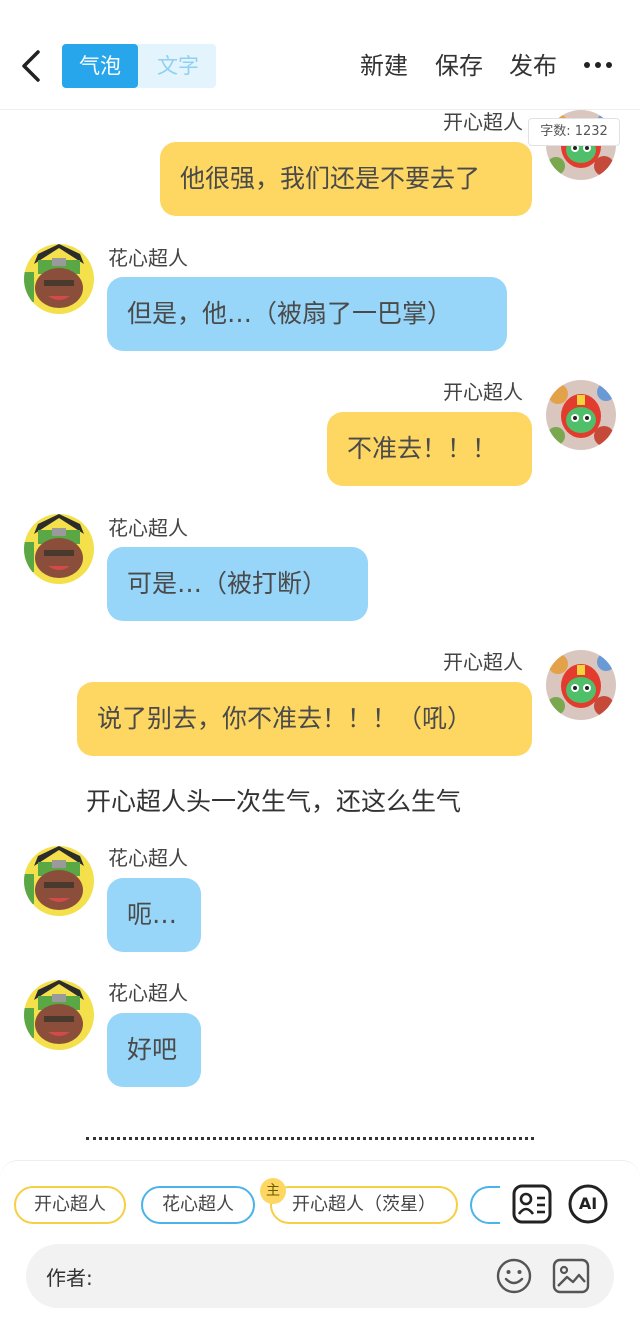 Image resolution: width=640 pixels, height=1333 pixels. I want to click on character-chip-partial, so click(485, 1205).